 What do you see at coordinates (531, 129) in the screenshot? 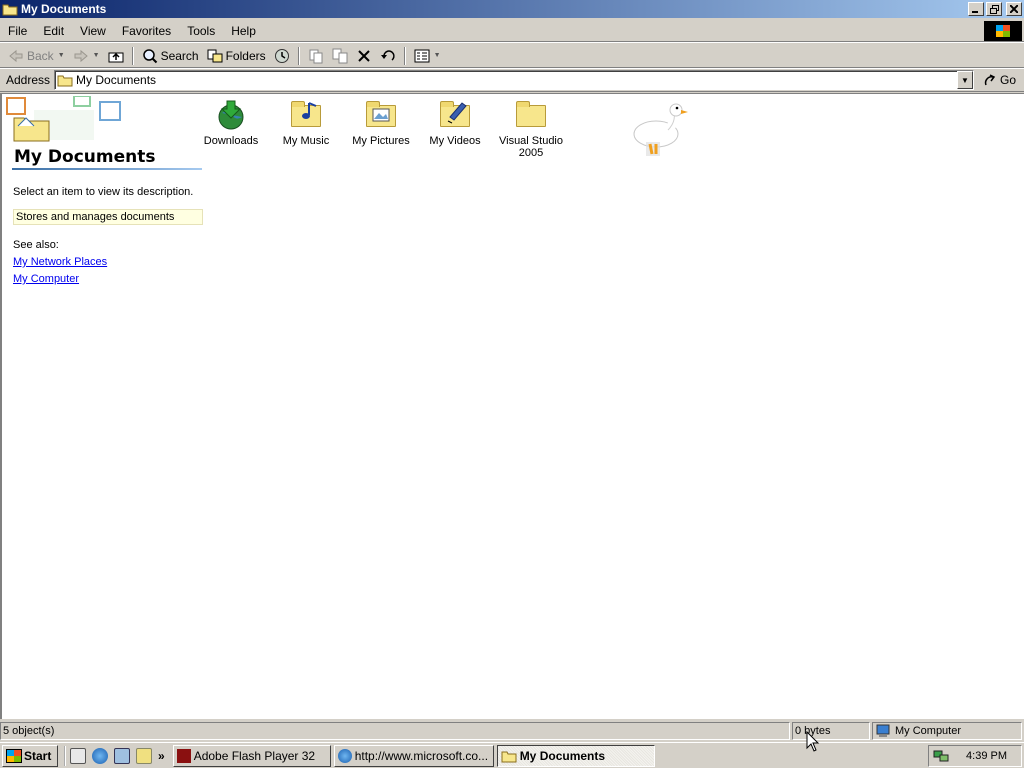
I see `file-item-visual-studio-2005: Visual Studio 2005` at bounding box center [531, 129].